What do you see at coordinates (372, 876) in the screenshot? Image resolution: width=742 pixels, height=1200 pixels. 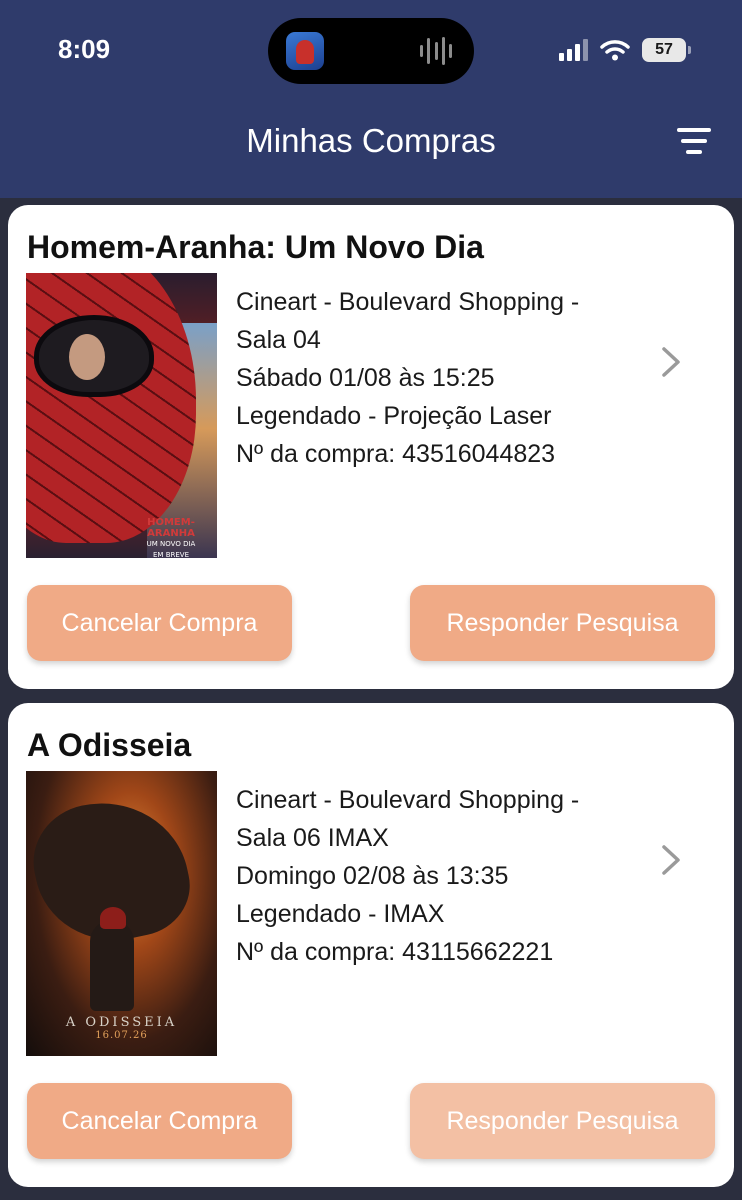 I see `session-datetime: Domingo 02/08 às 13:35` at bounding box center [372, 876].